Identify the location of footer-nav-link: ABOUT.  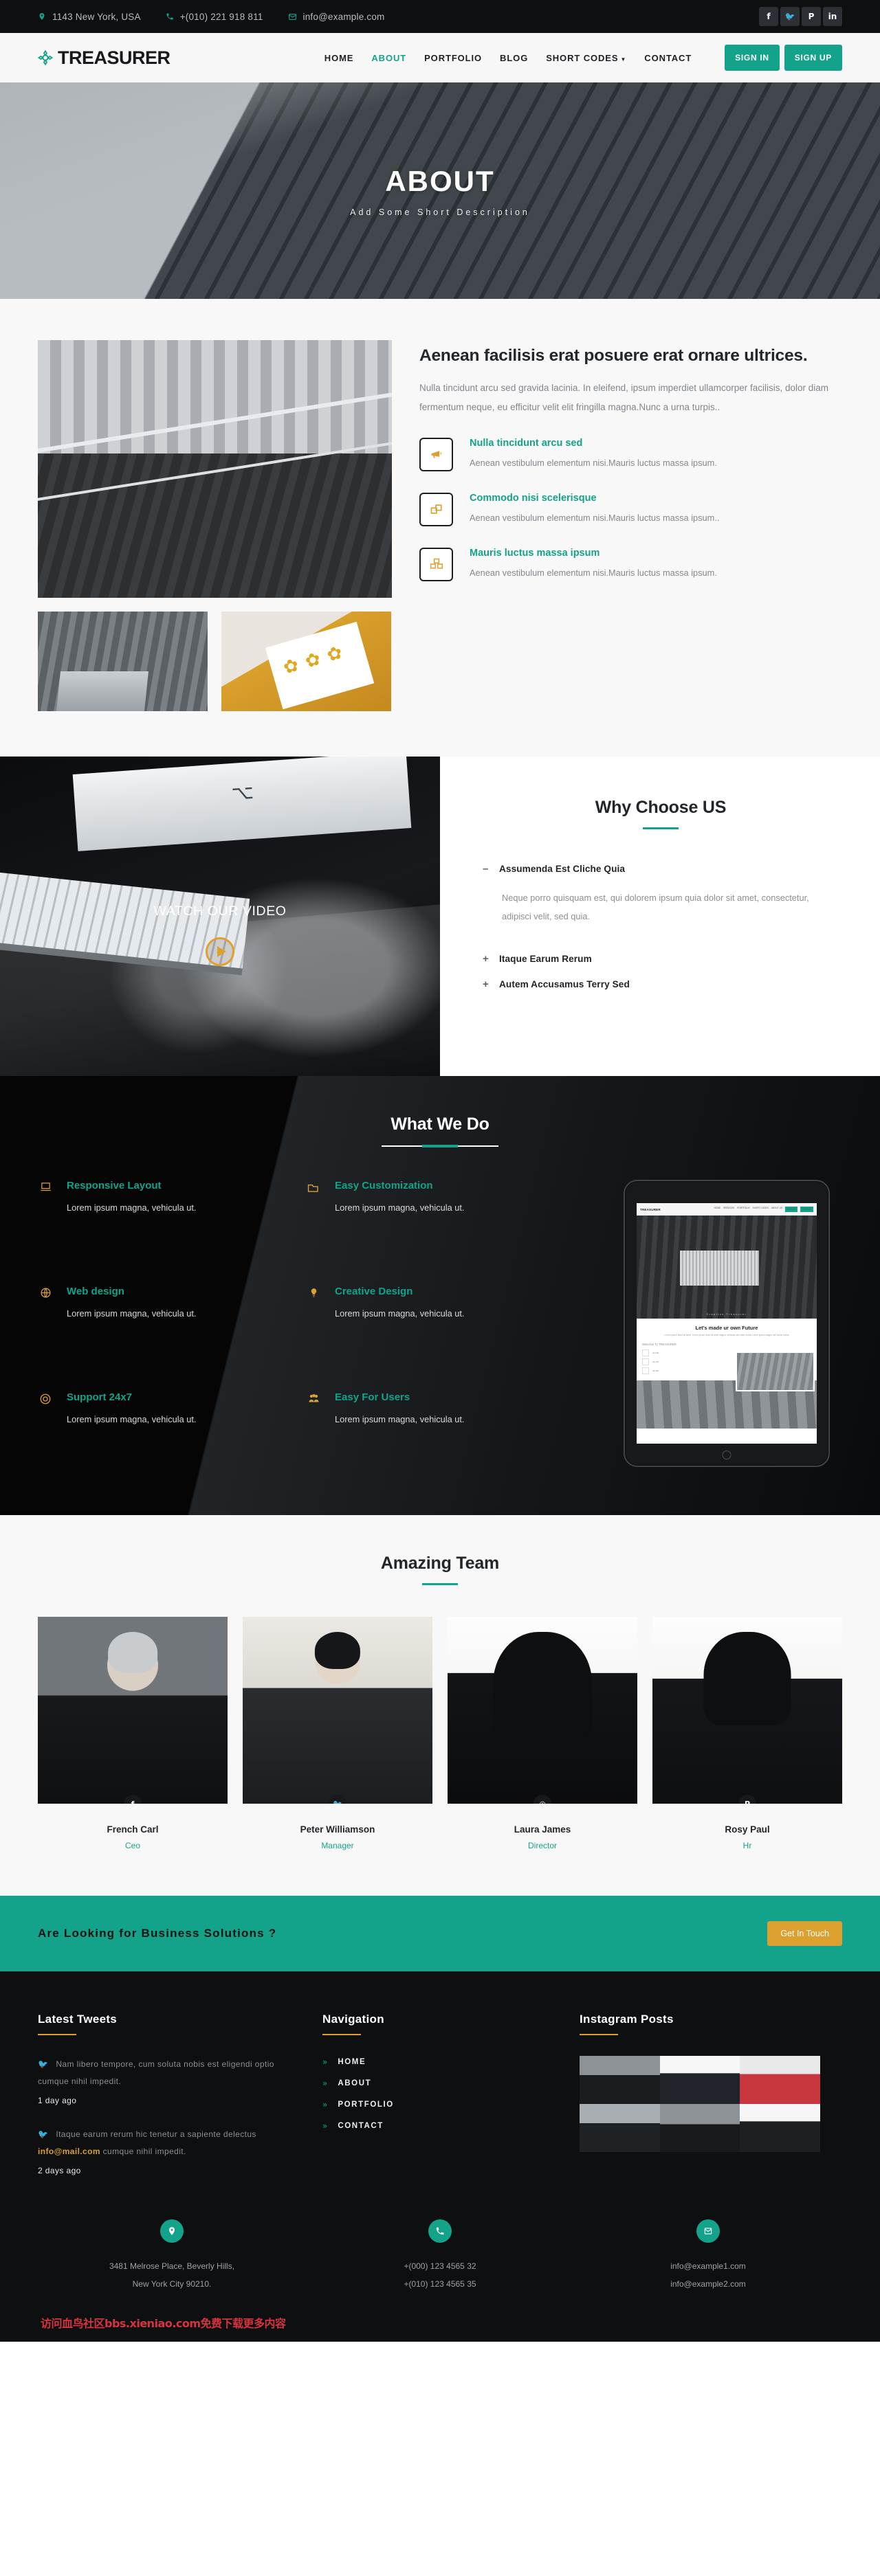
(354, 2083).